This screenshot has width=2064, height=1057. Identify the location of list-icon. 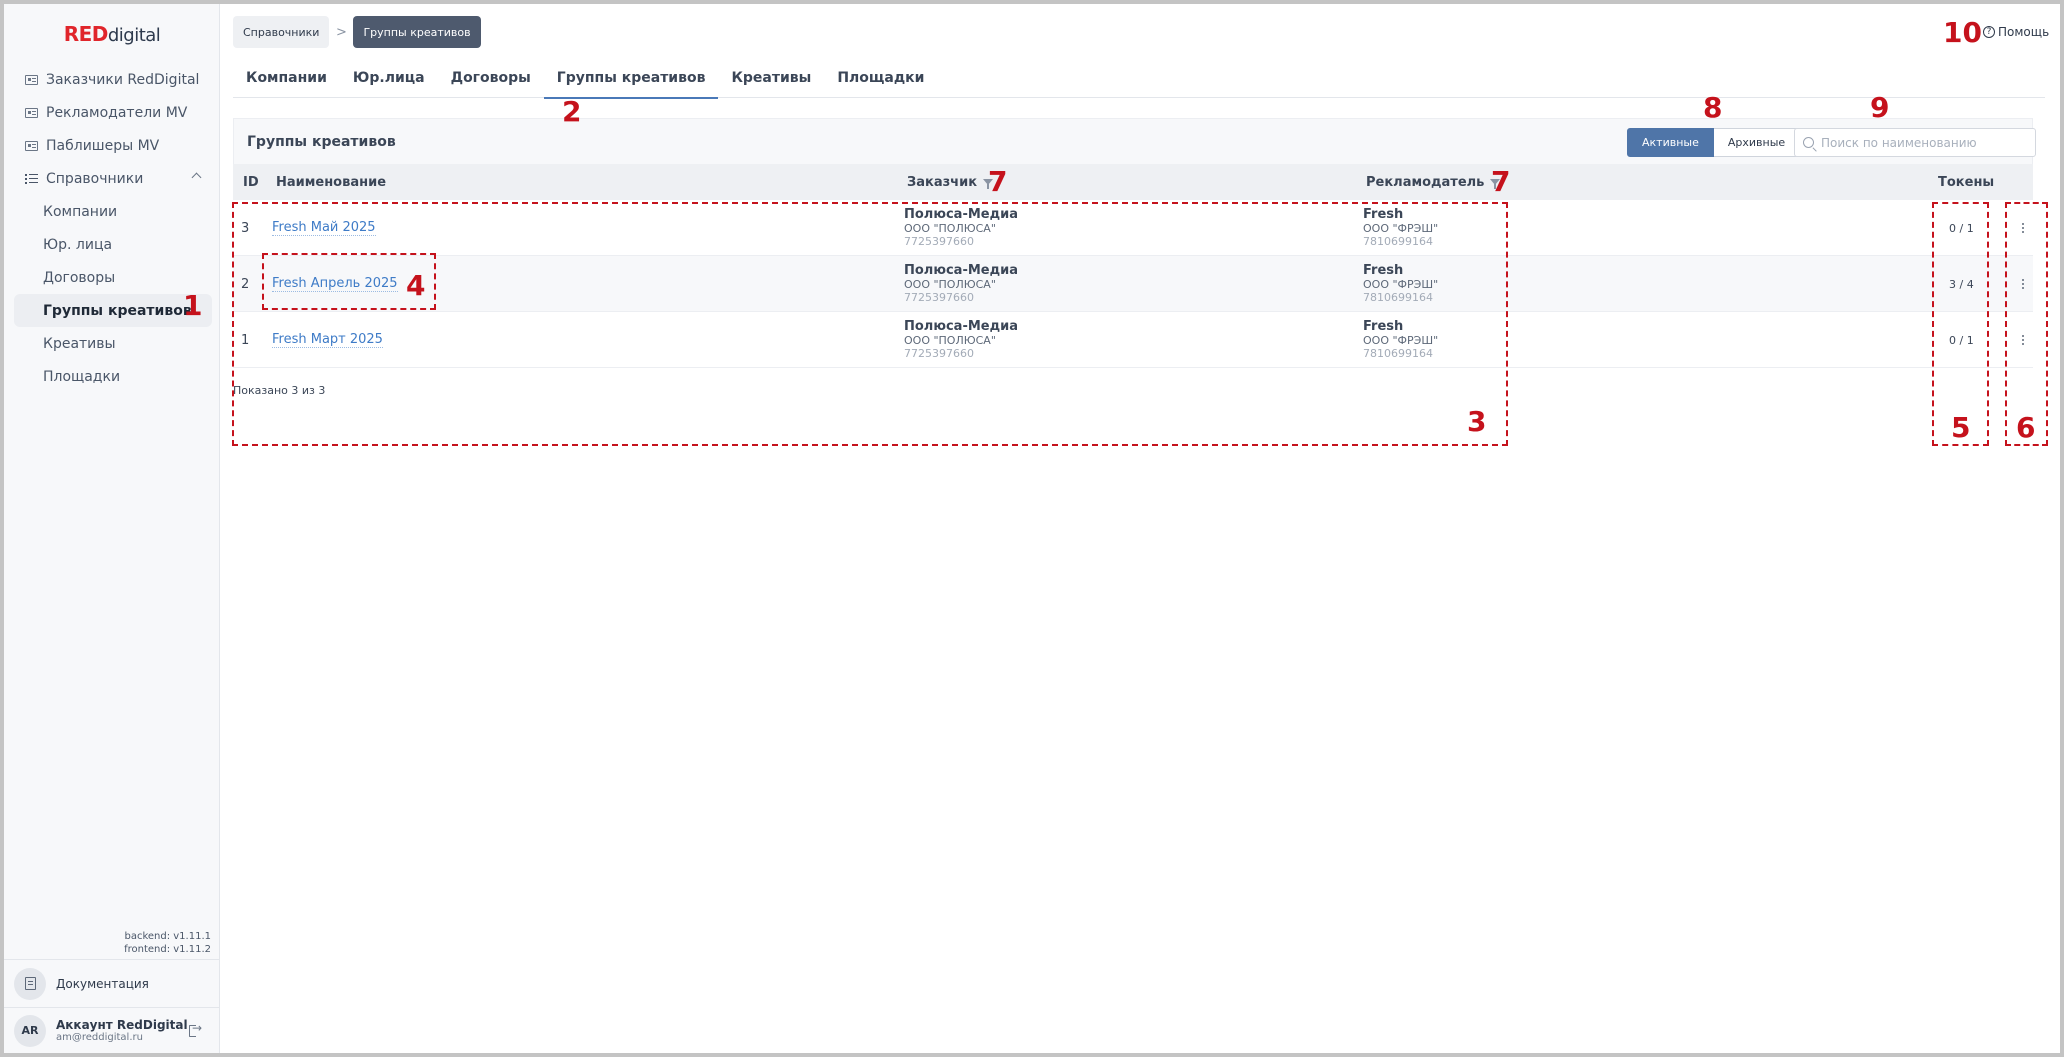
(31, 178).